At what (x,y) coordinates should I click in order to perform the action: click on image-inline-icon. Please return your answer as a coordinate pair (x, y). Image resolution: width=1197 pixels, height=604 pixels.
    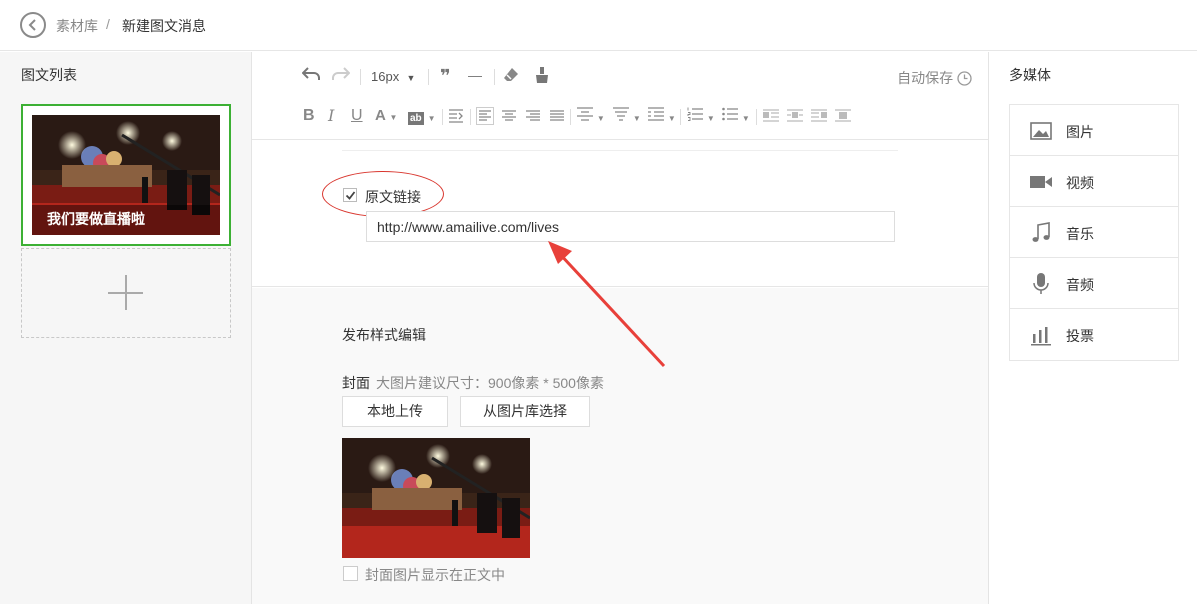
    Looking at the image, I should click on (795, 116).